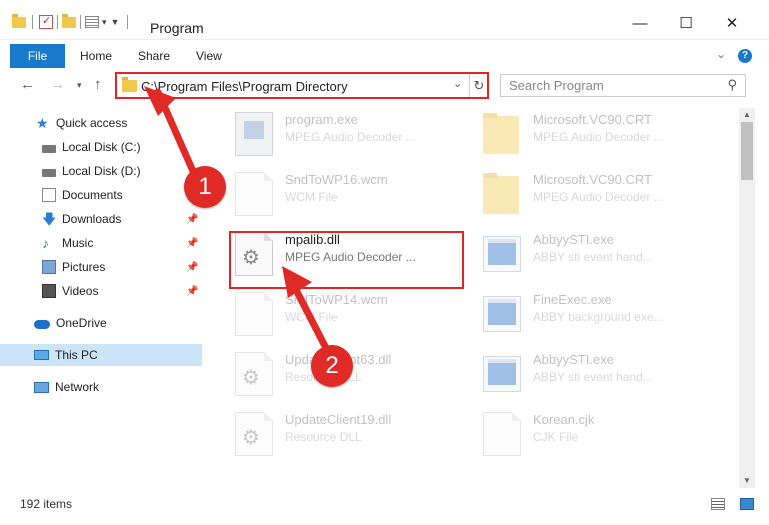 The image size is (769, 525). What do you see at coordinates (49, 291) in the screenshot?
I see `videos-icon` at bounding box center [49, 291].